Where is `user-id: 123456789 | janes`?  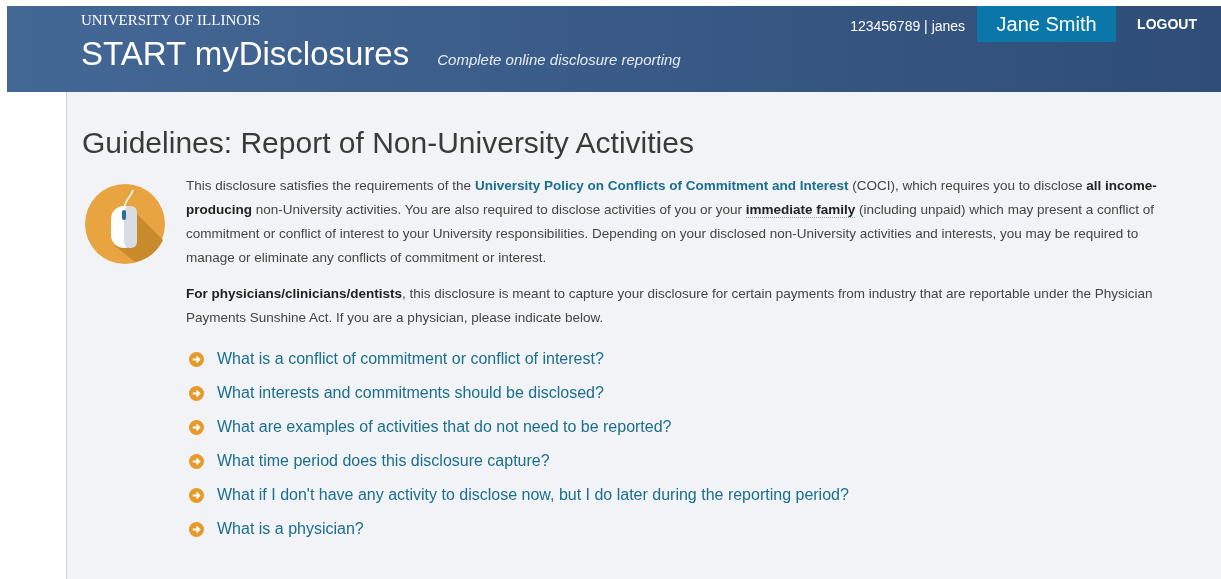
user-id: 123456789 | janes is located at coordinates (908, 26).